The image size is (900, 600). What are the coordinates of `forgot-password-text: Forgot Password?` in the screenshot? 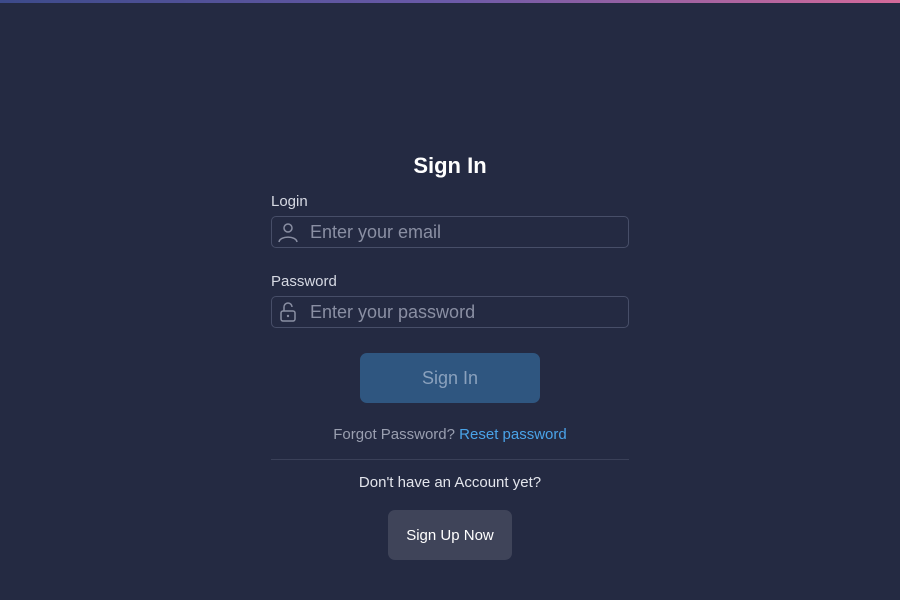 It's located at (394, 434).